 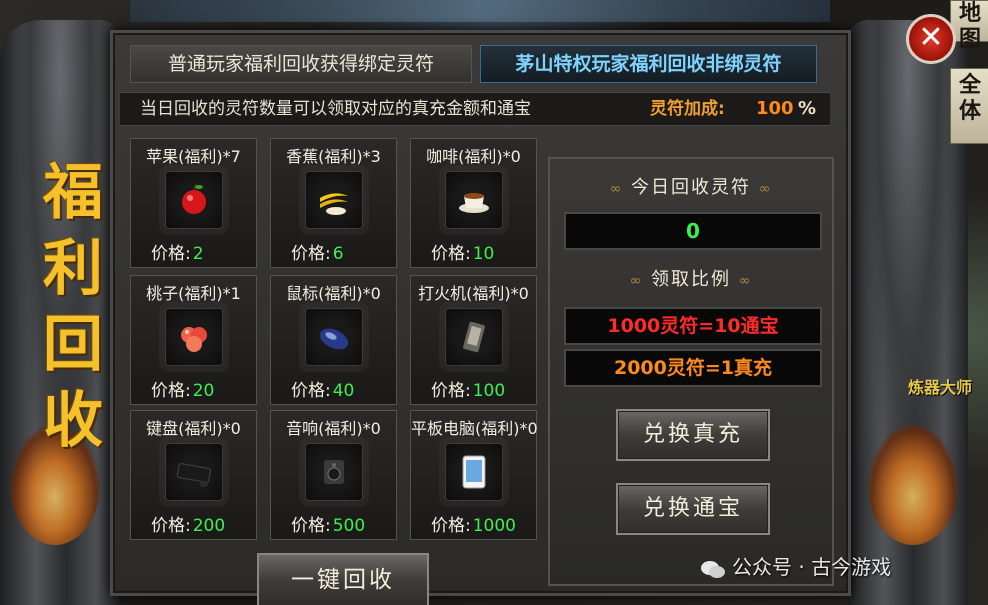 I want to click on item-cell-tablet: 平板电脑(福利)*0 价格: 1000, so click(x=474, y=475).